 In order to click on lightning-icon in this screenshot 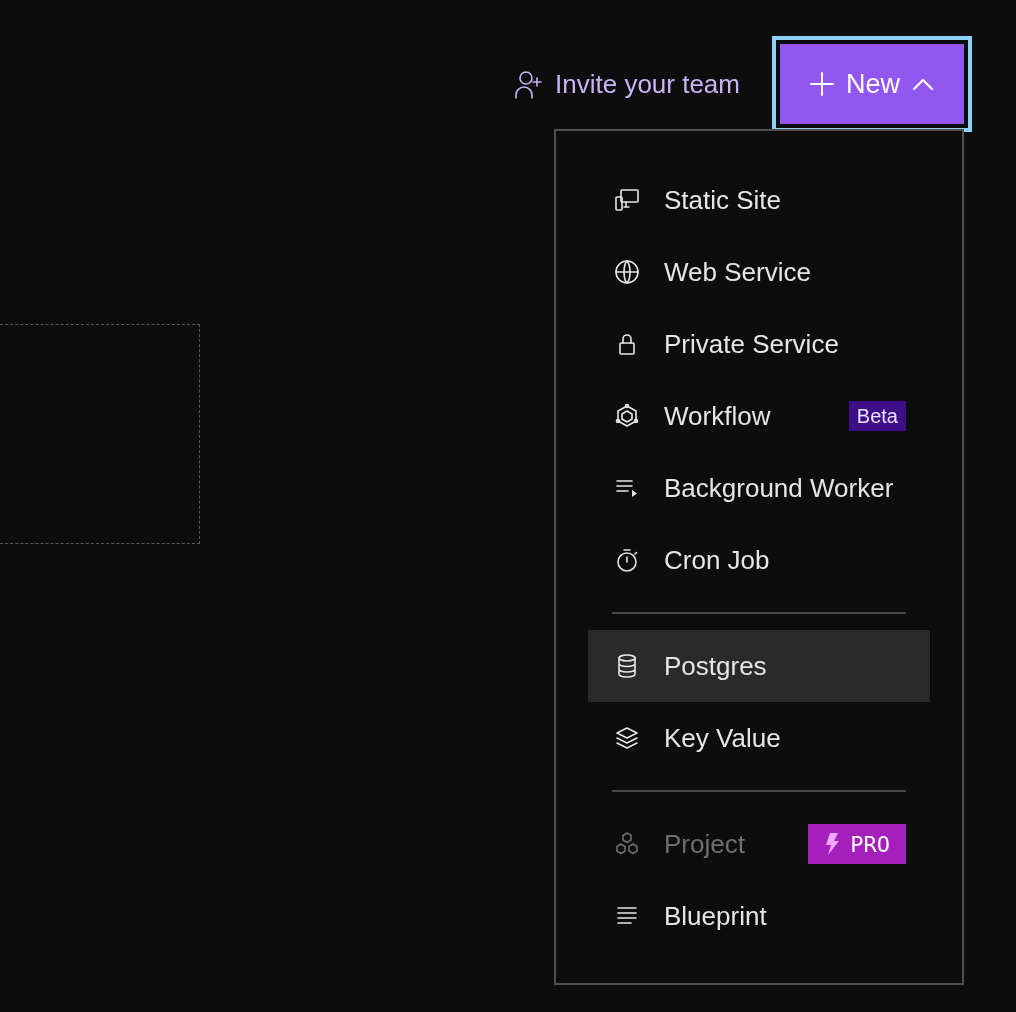, I will do `click(832, 844)`.